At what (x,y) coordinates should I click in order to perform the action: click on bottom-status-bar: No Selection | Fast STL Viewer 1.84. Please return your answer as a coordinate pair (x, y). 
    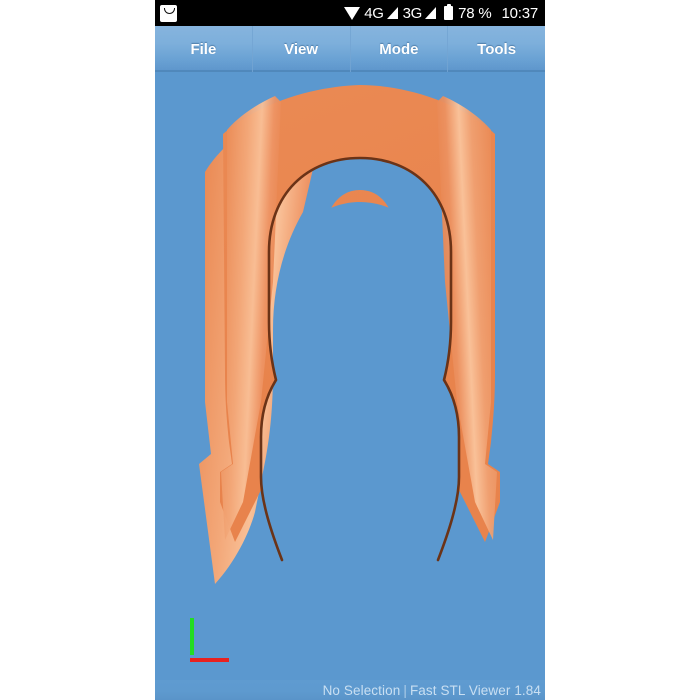
    Looking at the image, I should click on (350, 690).